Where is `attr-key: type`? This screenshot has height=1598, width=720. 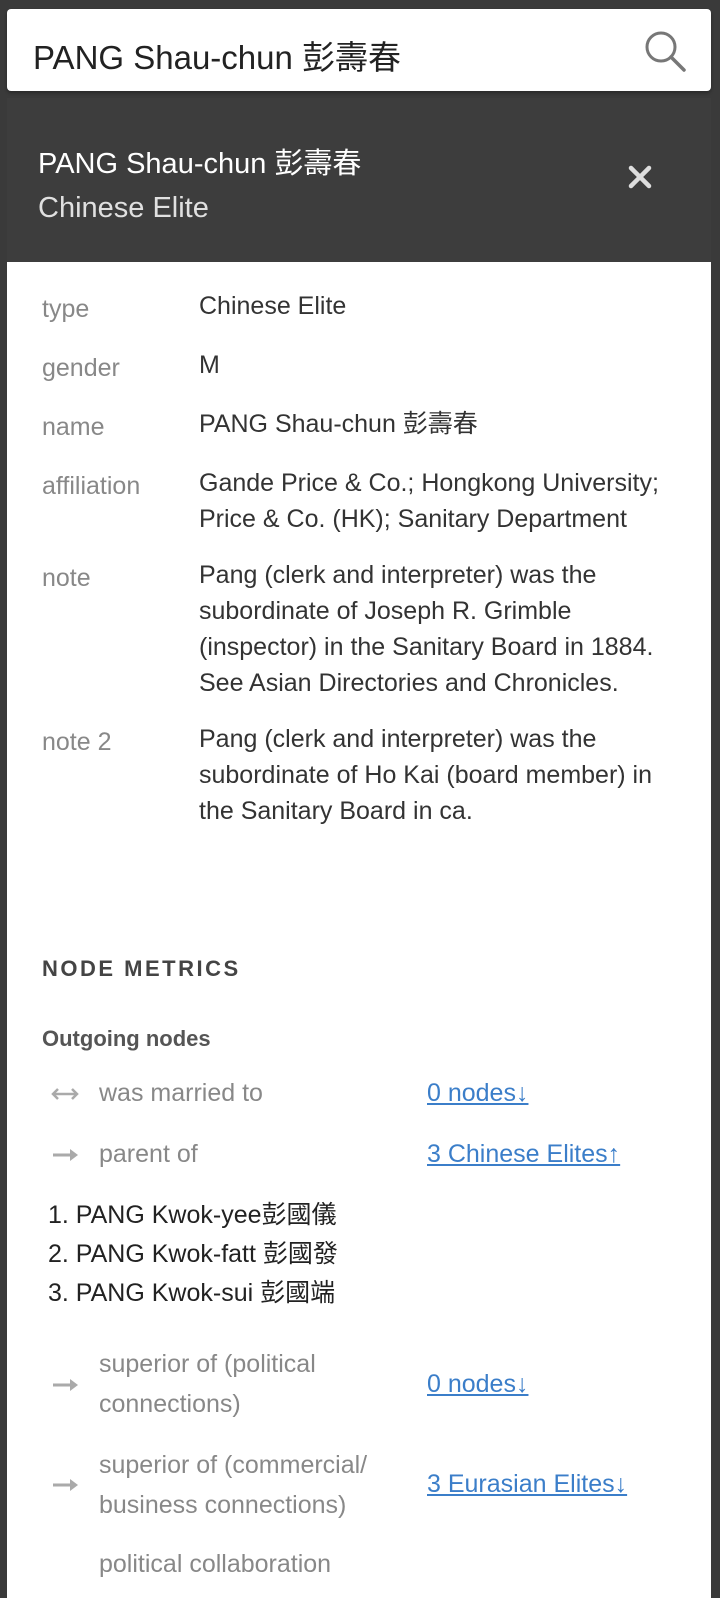 attr-key: type is located at coordinates (66, 309).